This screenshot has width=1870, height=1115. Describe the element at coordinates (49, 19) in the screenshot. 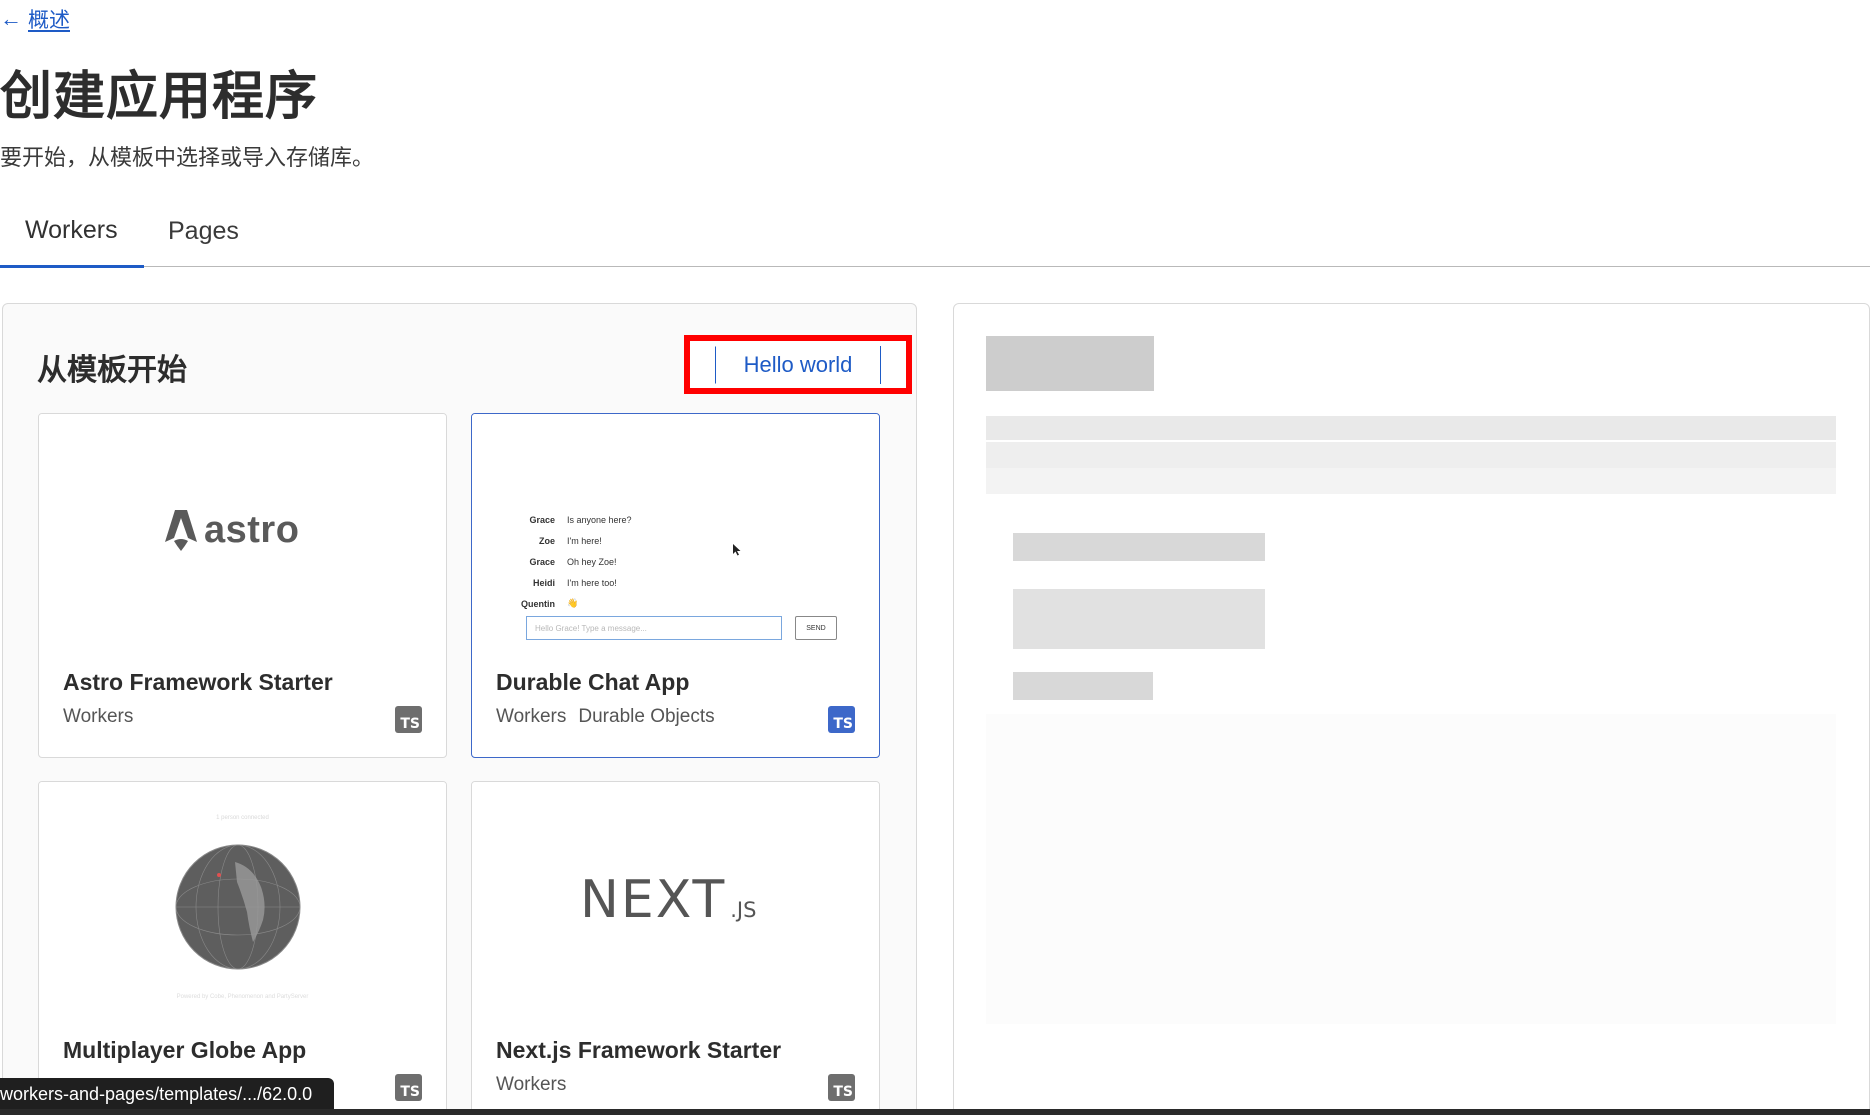

I see `back-link-label: 概述` at that location.